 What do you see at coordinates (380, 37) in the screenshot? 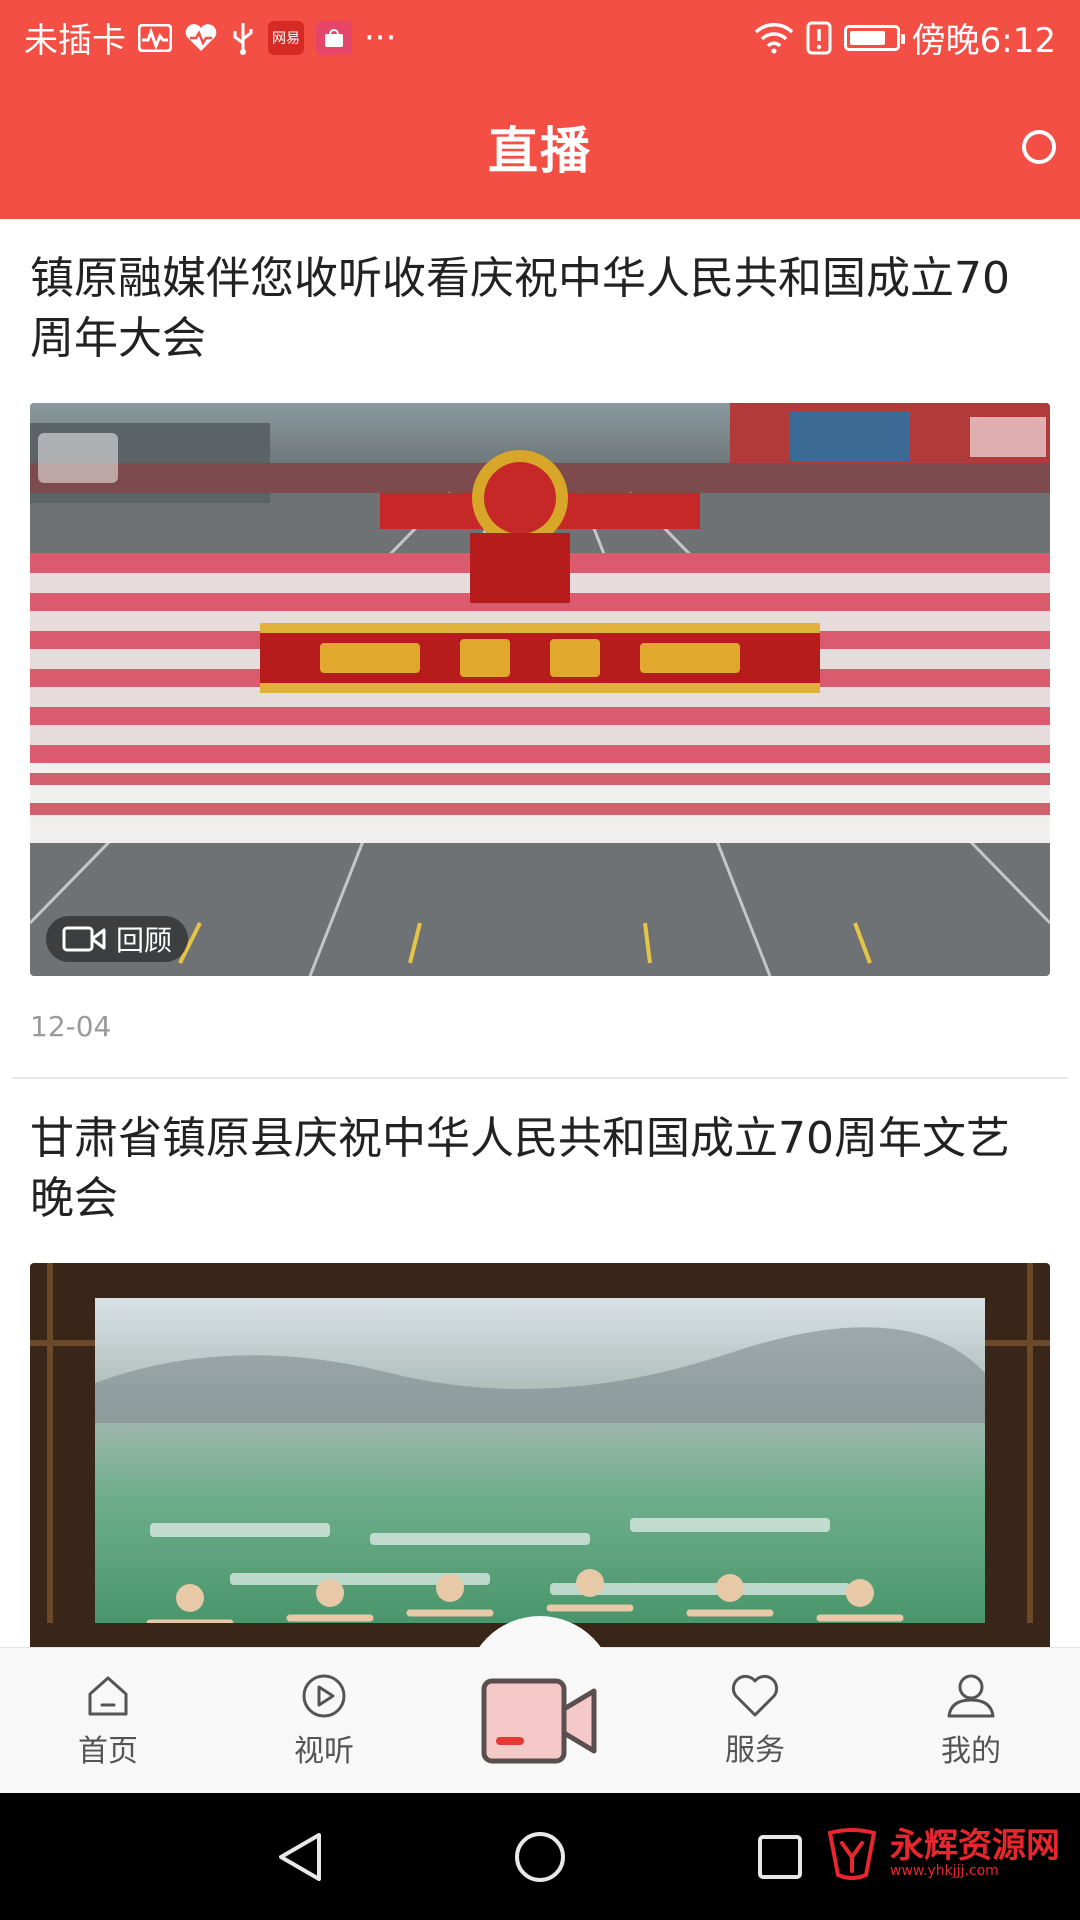
I see `more-icon: ···` at bounding box center [380, 37].